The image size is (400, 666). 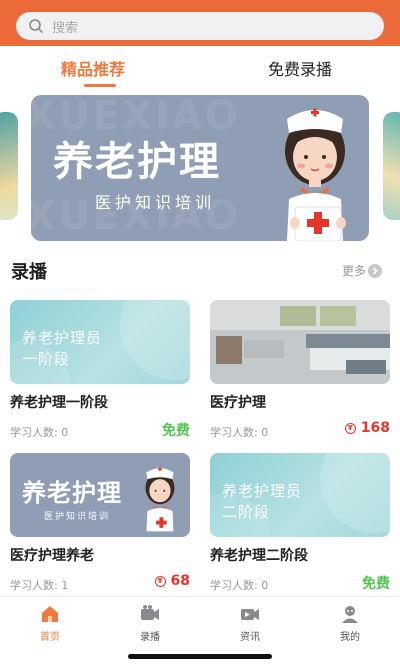 I want to click on nav-recorded: 录播, so click(x=150, y=623).